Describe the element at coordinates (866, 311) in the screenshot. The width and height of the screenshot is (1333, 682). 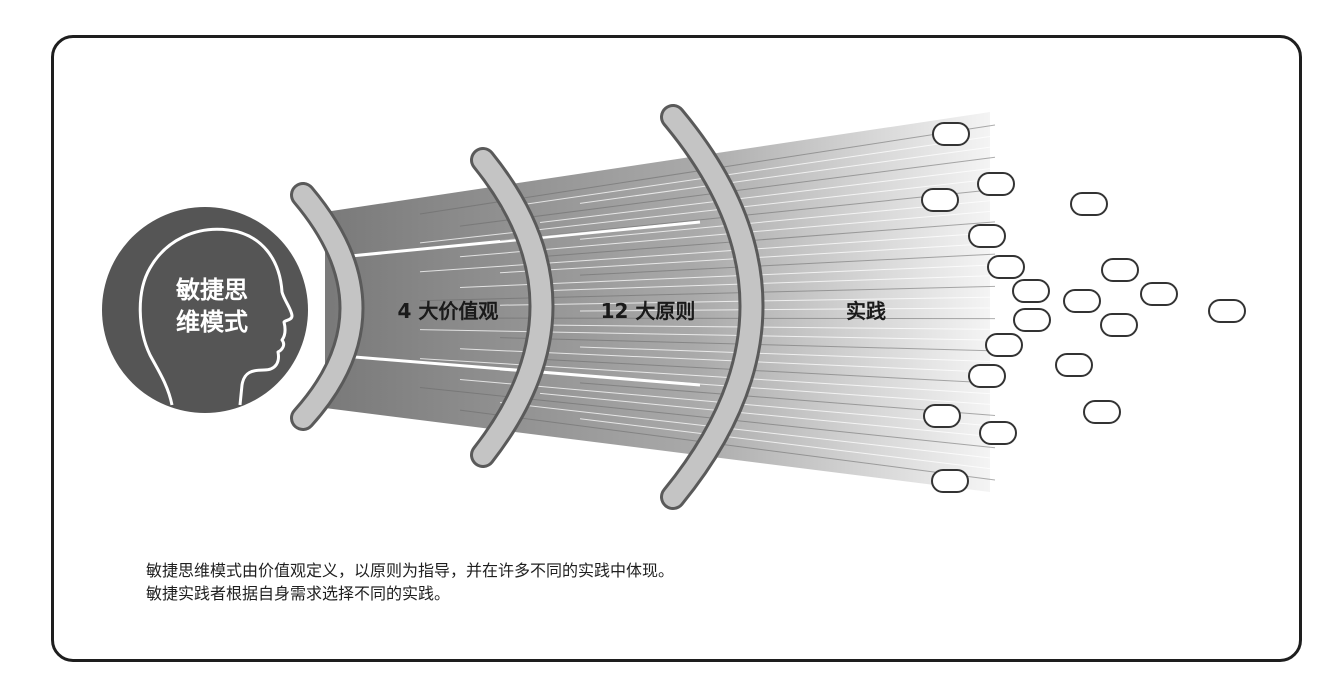
I see `practices-label: 实践` at that location.